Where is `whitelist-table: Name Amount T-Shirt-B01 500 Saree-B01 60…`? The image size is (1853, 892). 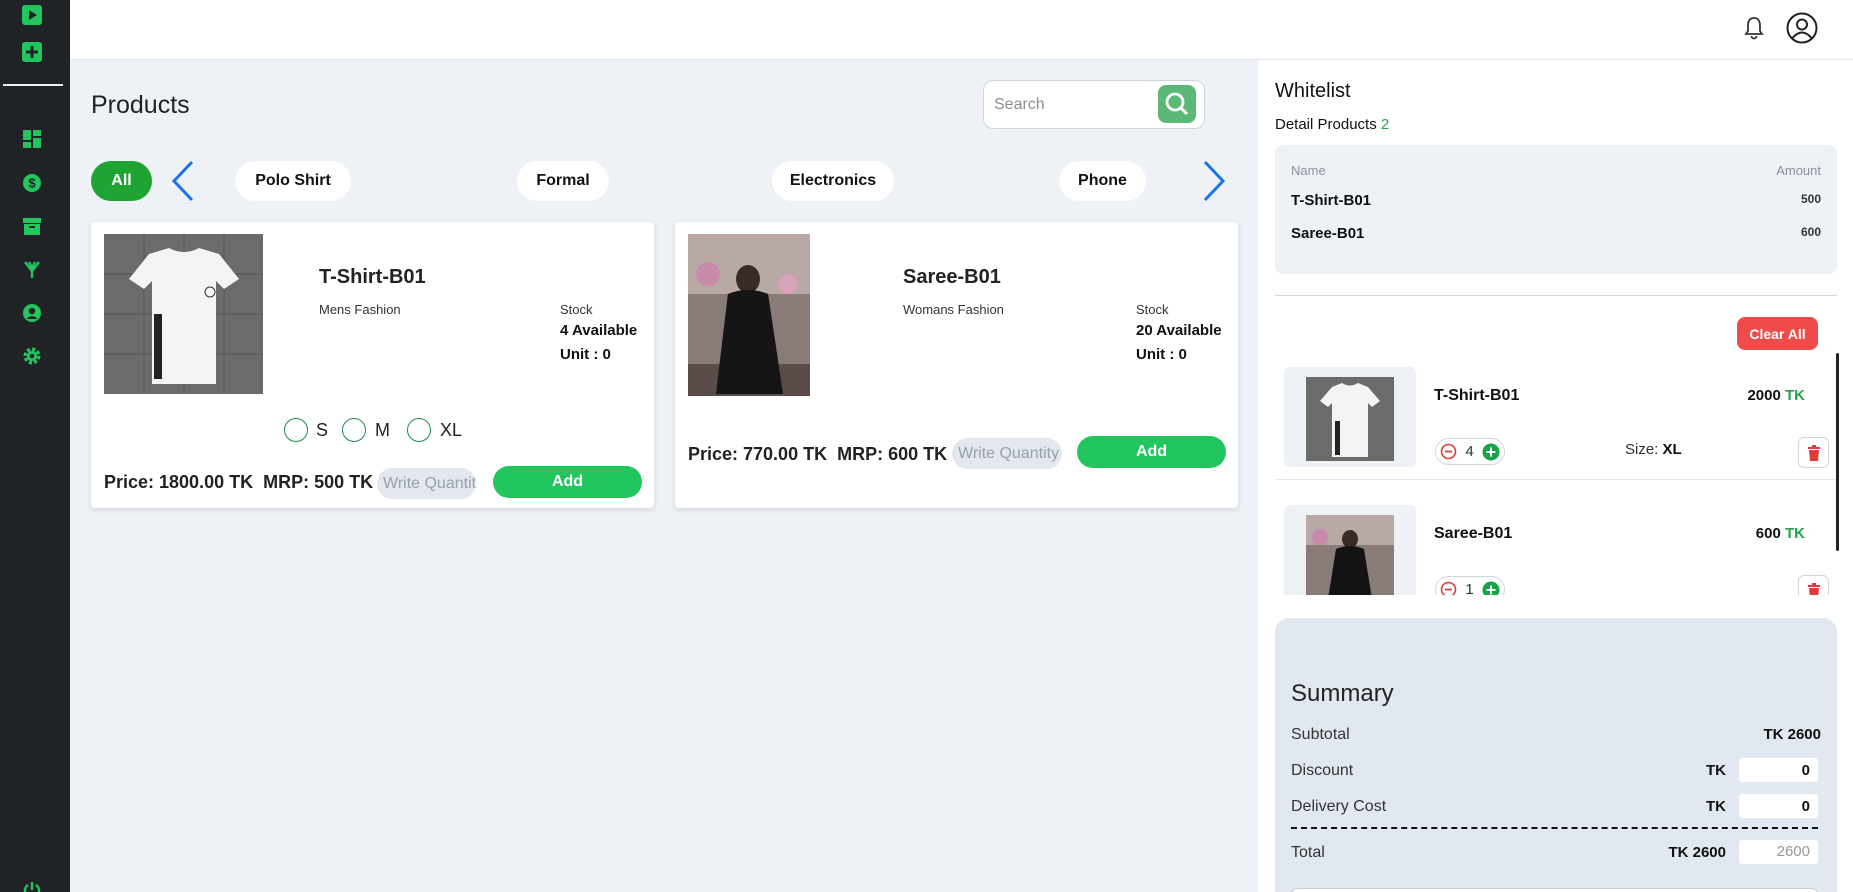
whitelist-table: Name Amount T-Shirt-B01 500 Saree-B01 60… is located at coordinates (1556, 209).